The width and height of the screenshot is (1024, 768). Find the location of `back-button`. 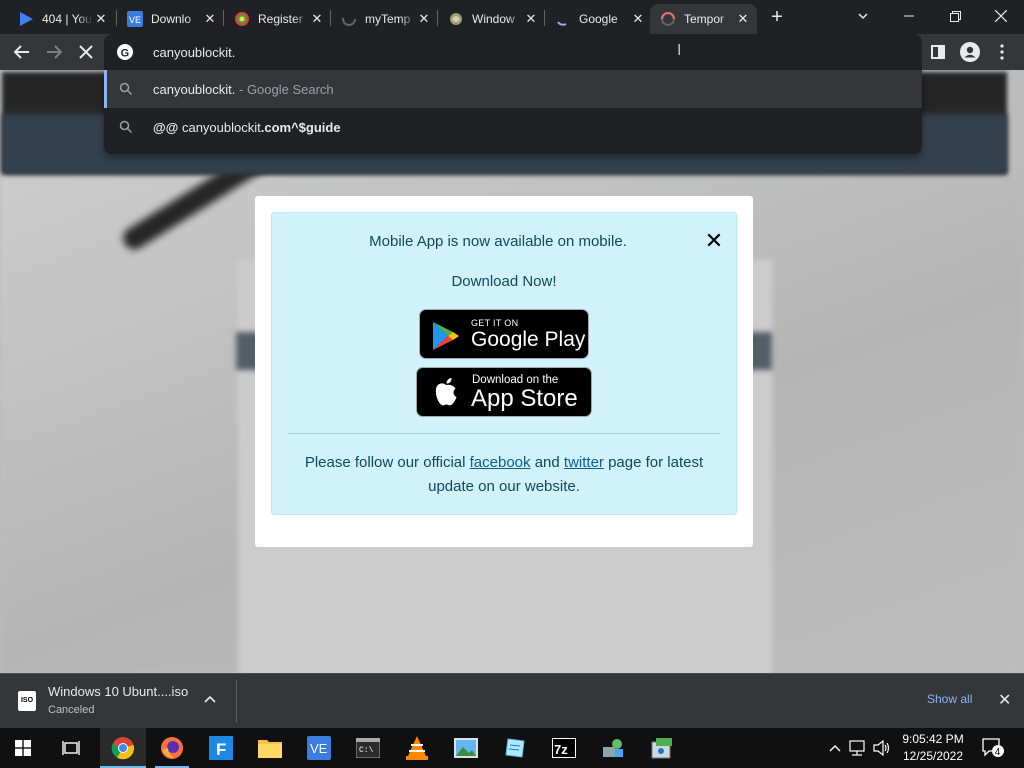

back-button is located at coordinates (22, 52).